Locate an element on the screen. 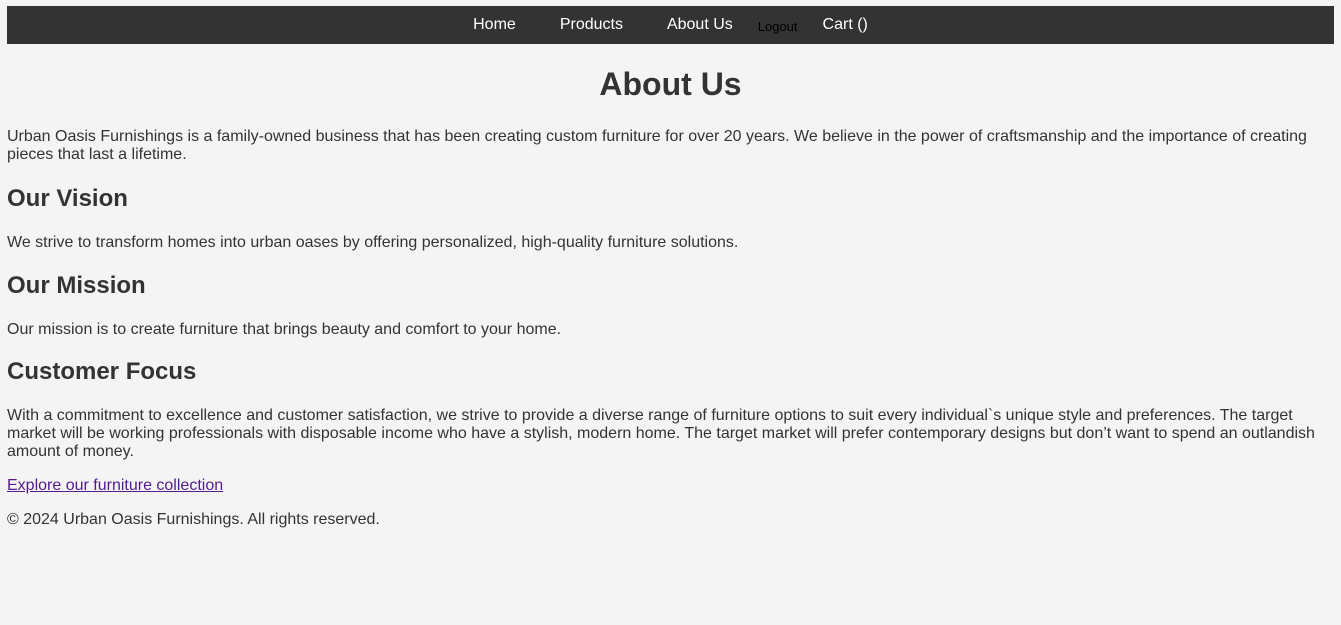 The width and height of the screenshot is (1341, 625). section-heading-vision: Our Vision is located at coordinates (67, 198).